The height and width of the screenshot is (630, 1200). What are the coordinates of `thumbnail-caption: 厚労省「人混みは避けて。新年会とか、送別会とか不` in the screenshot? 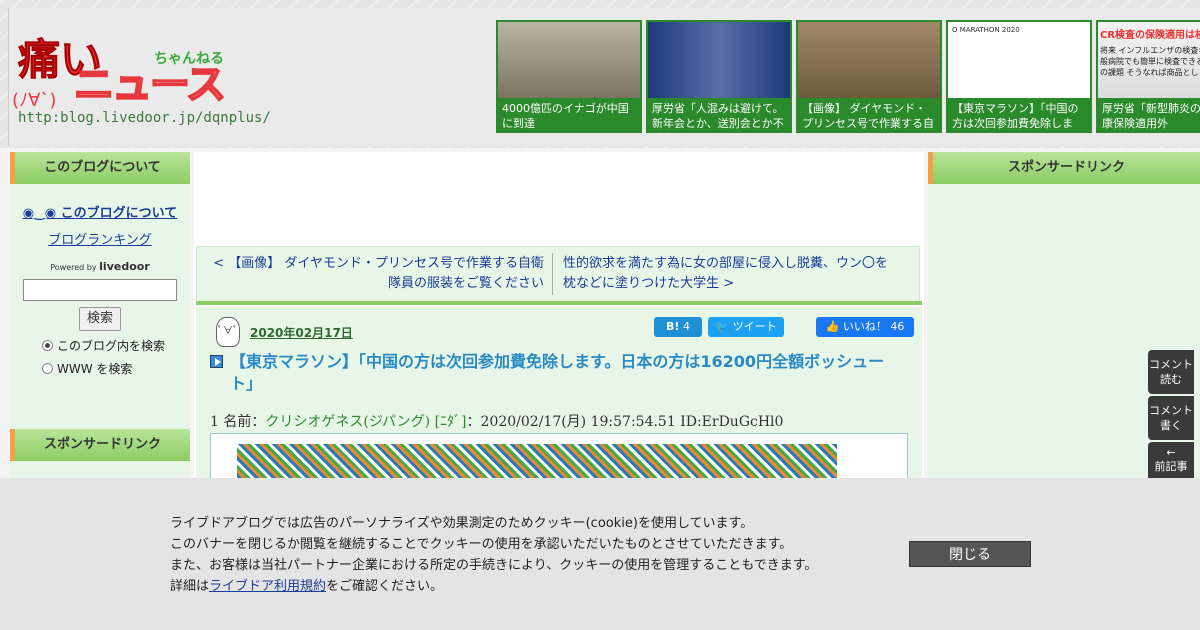 It's located at (718, 116).